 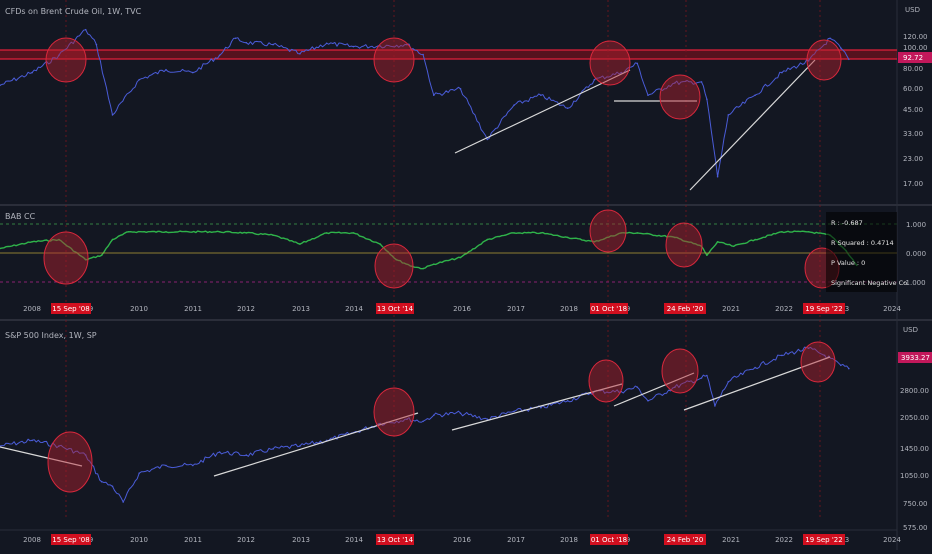 What do you see at coordinates (73, 11) in the screenshot?
I see `oil-pane-title: CFDs on Brent Crude Oil, 1W, TVC` at bounding box center [73, 11].